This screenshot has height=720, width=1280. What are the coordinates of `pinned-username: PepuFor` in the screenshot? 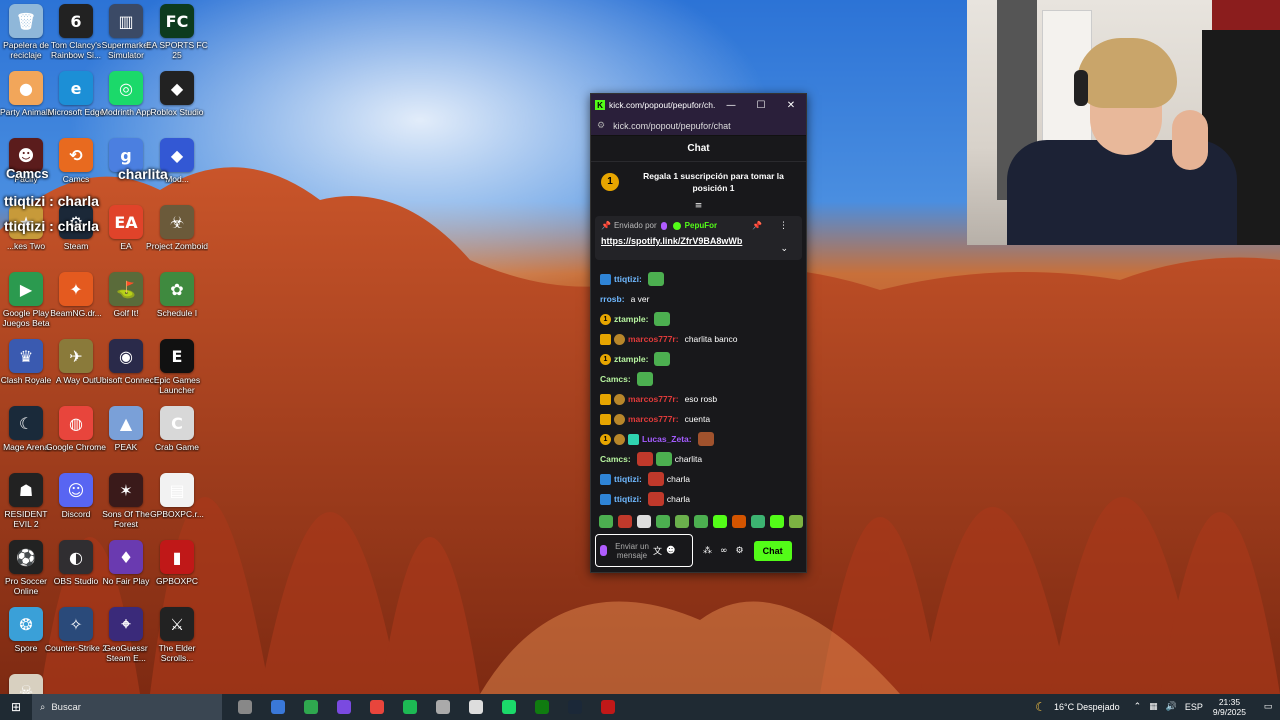 It's located at (701, 225).